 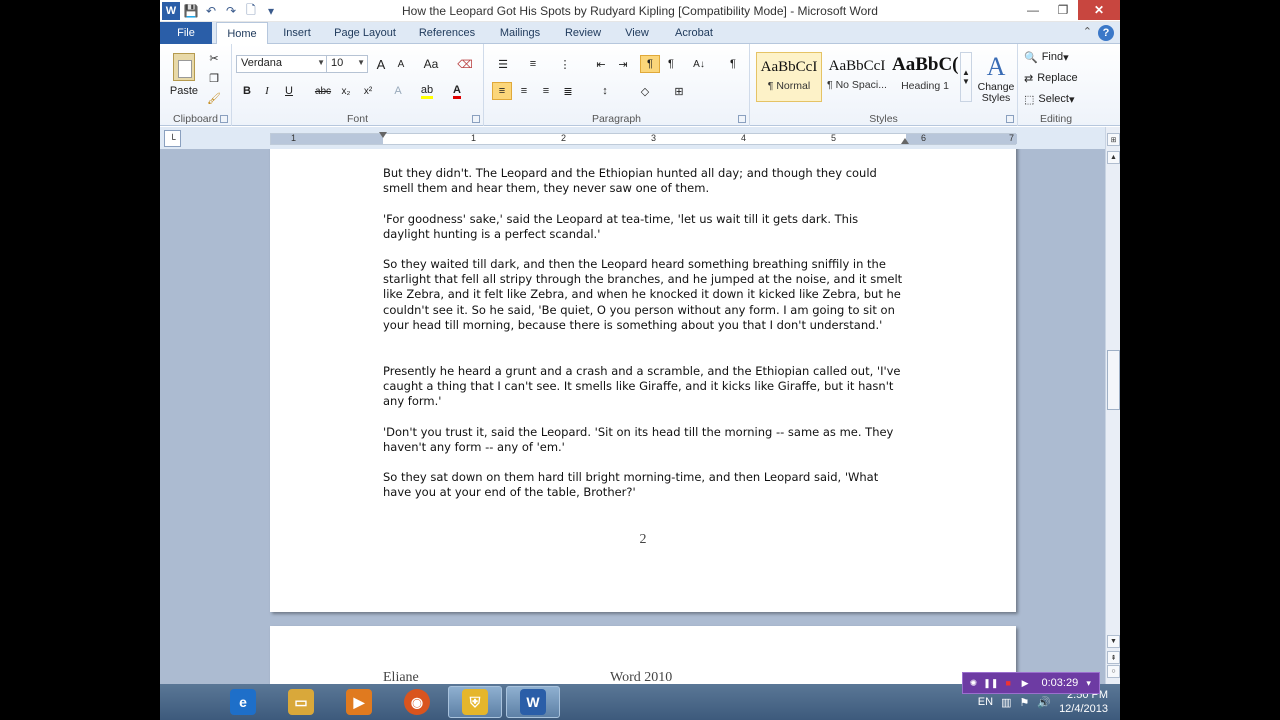 I want to click on increase-indent-icon: ⇥, so click(x=623, y=64).